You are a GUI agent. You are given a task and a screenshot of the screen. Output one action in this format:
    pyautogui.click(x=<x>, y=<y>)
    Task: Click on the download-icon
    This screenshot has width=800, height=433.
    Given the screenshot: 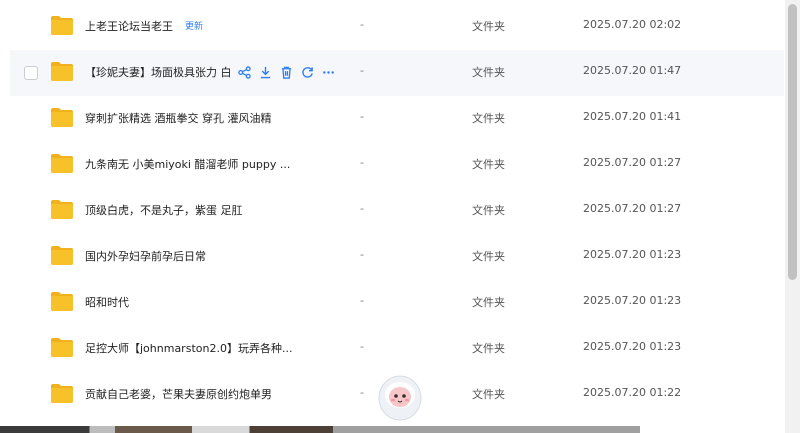 What is the action you would take?
    pyautogui.click(x=265, y=72)
    